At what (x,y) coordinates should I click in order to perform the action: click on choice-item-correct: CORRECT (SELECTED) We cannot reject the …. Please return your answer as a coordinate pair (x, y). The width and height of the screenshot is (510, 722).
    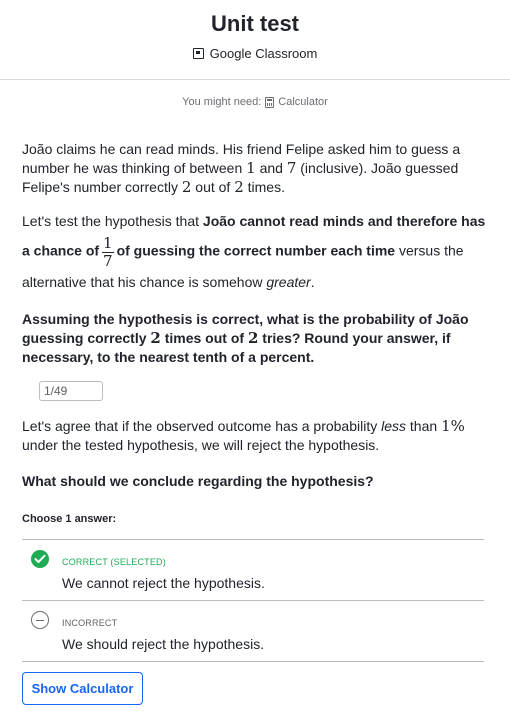
    Looking at the image, I should click on (253, 570).